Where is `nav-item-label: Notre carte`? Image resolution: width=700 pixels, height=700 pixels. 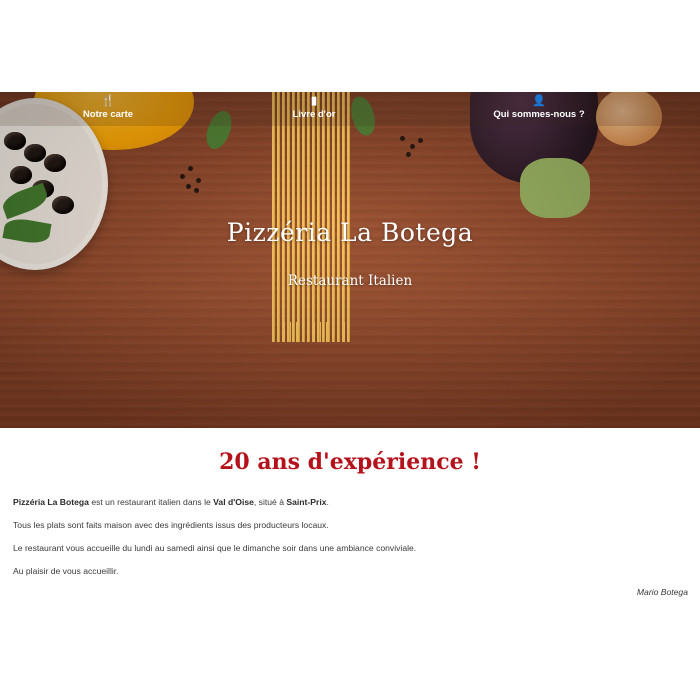 nav-item-label: Notre carte is located at coordinates (108, 114).